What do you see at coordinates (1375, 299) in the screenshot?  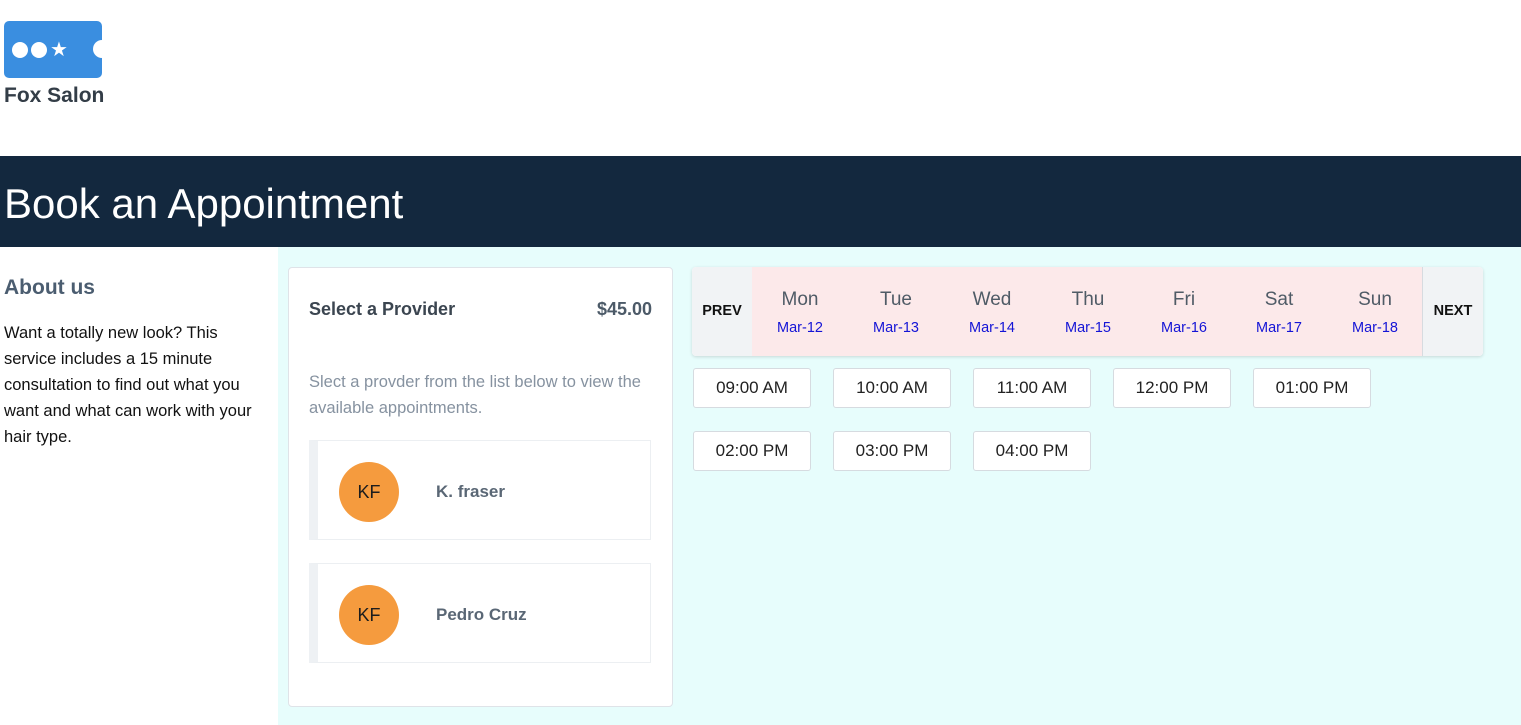 I see `day-name: Sun` at bounding box center [1375, 299].